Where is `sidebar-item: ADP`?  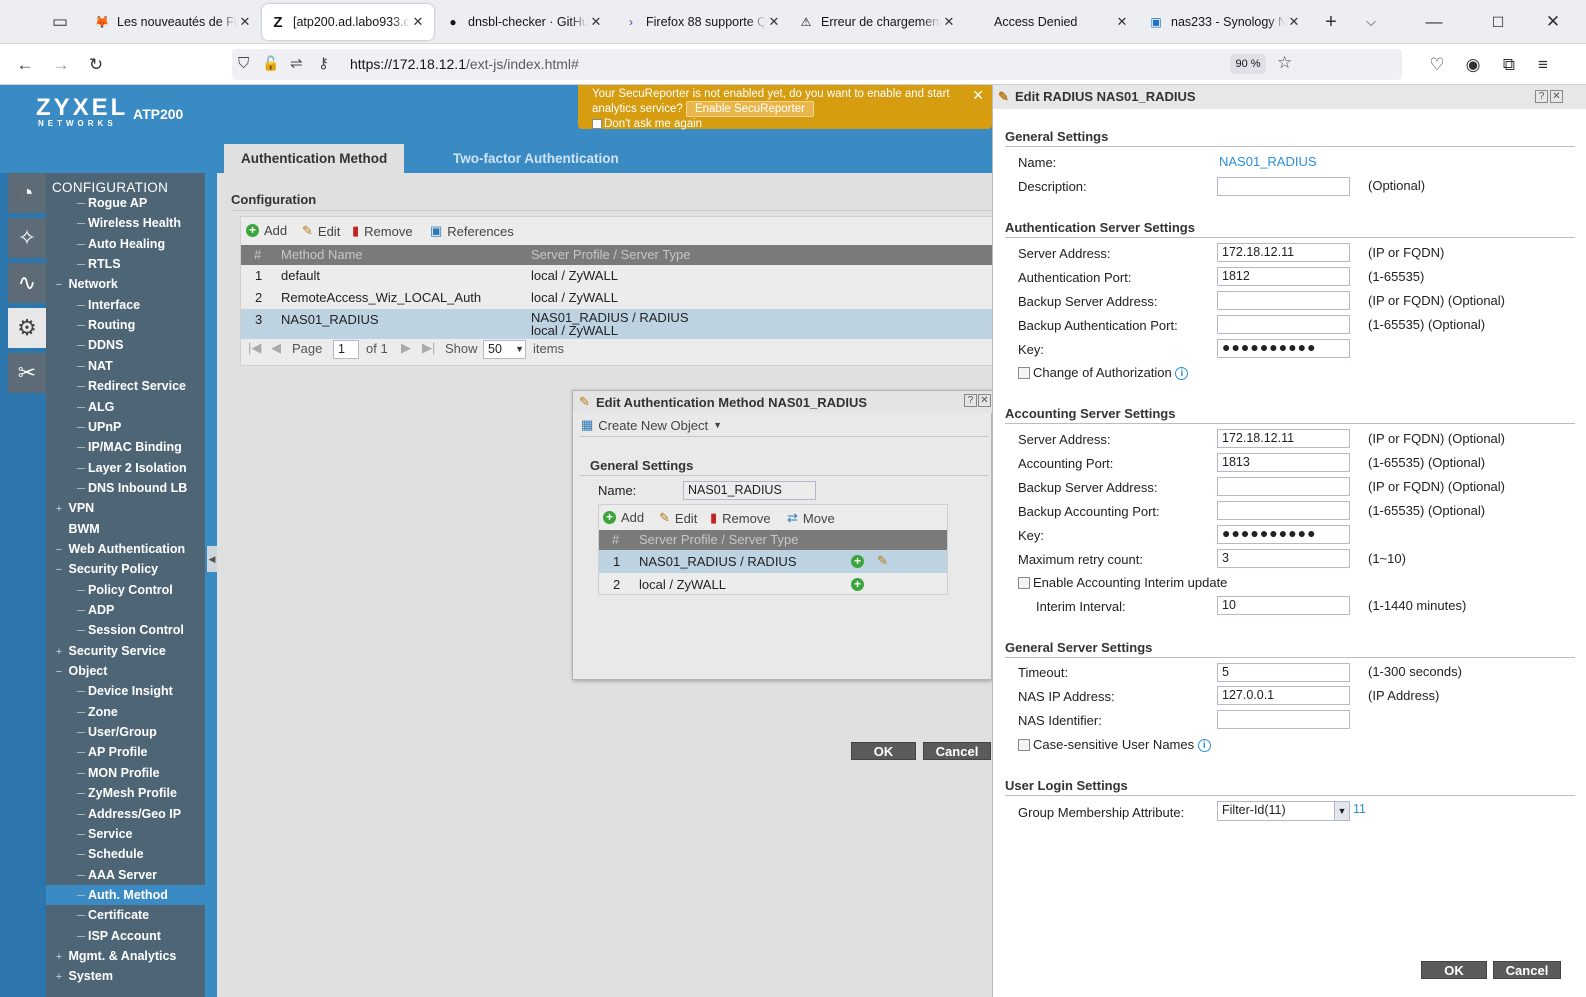 sidebar-item: ADP is located at coordinates (125, 610).